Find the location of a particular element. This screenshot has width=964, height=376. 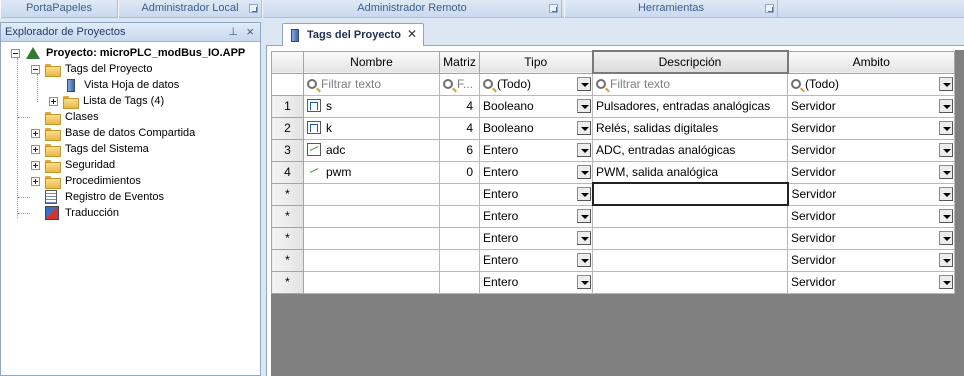

column-header-ambito: Ambito is located at coordinates (871, 62).